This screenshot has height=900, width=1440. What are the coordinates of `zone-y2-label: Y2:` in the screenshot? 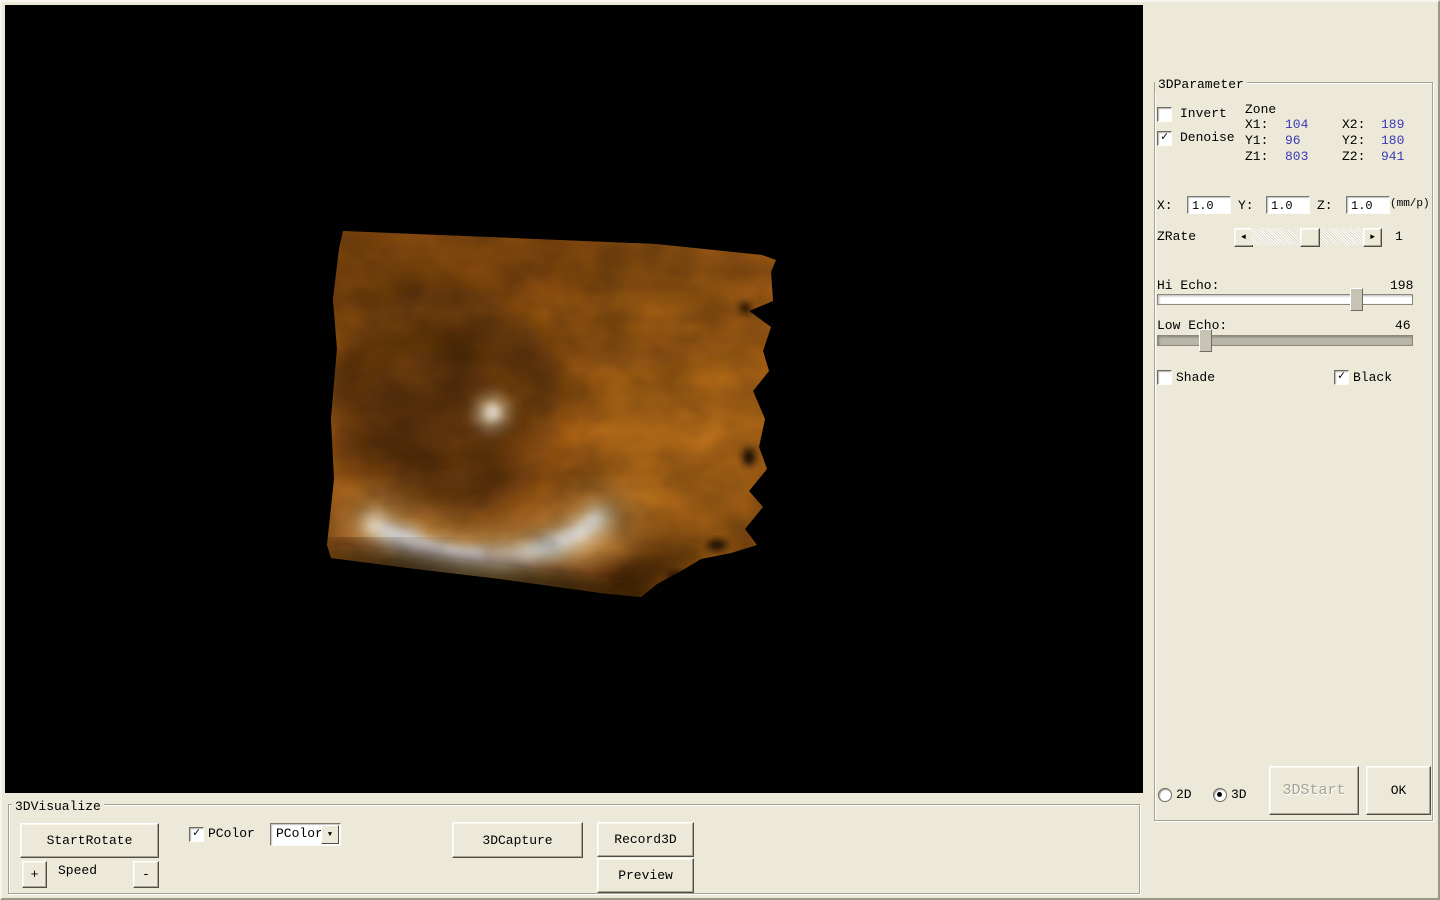 It's located at (1354, 140).